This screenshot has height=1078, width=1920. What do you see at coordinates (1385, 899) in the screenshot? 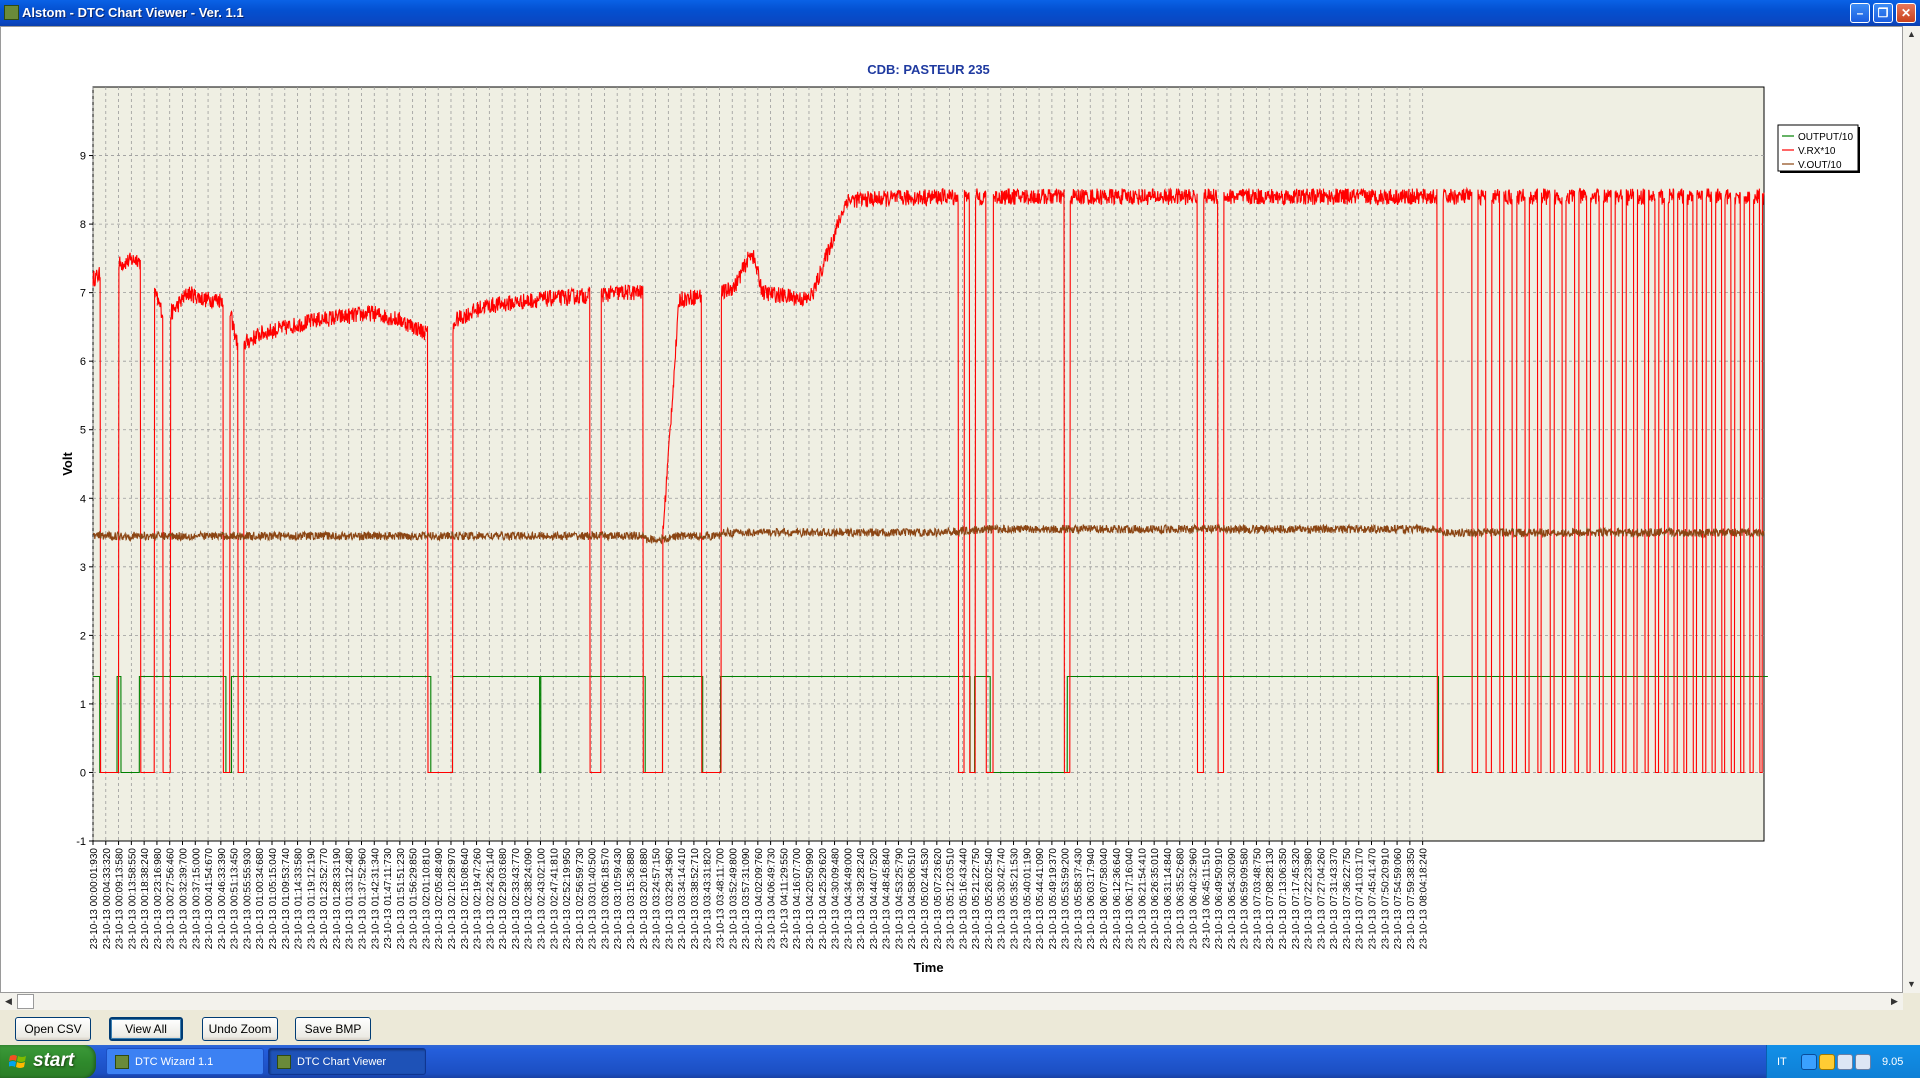
I see `x-tick-label: 23-10-13 07:50:20:910` at bounding box center [1385, 899].